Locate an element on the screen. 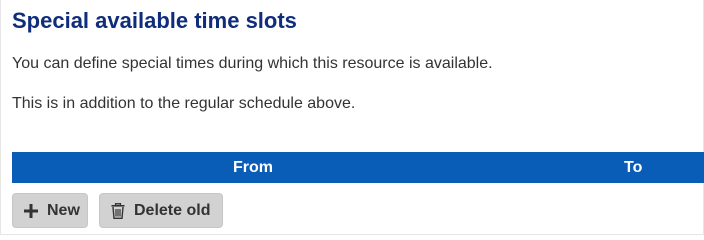  plus-icon is located at coordinates (31, 211).